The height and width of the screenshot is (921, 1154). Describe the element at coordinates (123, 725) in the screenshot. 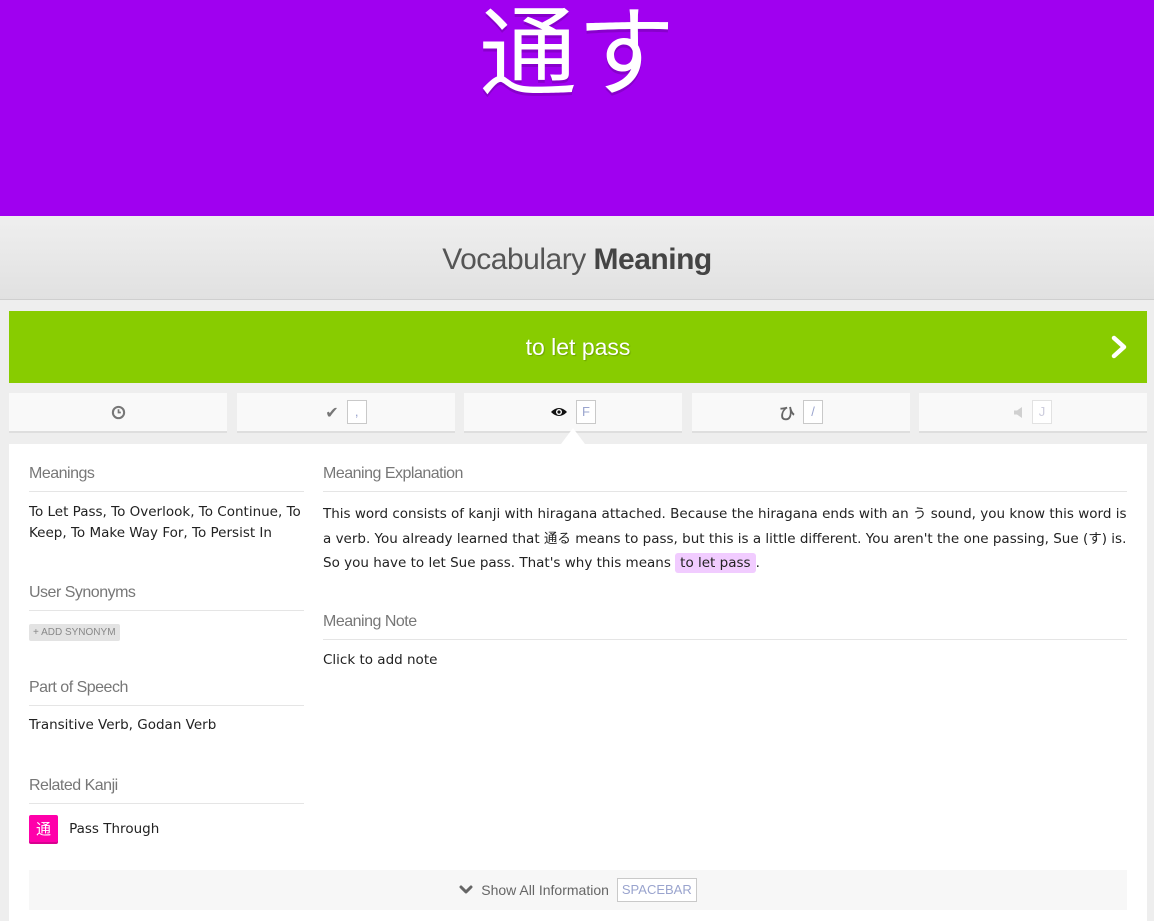

I see `part-of-speech-text: Transitive Verb, Godan Verb` at that location.